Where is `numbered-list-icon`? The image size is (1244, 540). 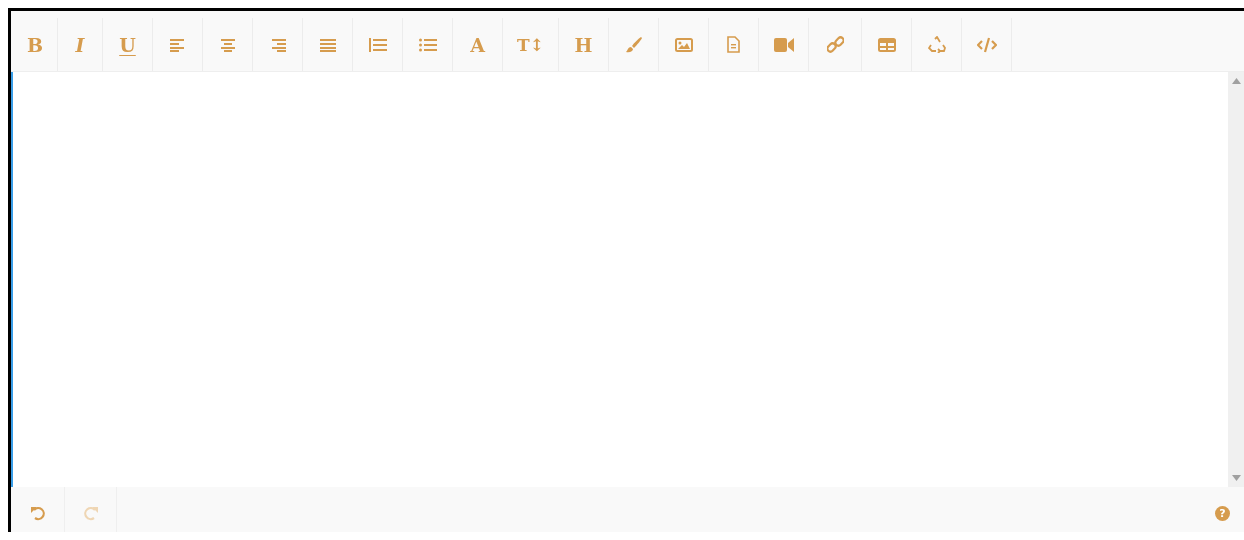
numbered-list-icon is located at coordinates (377, 44).